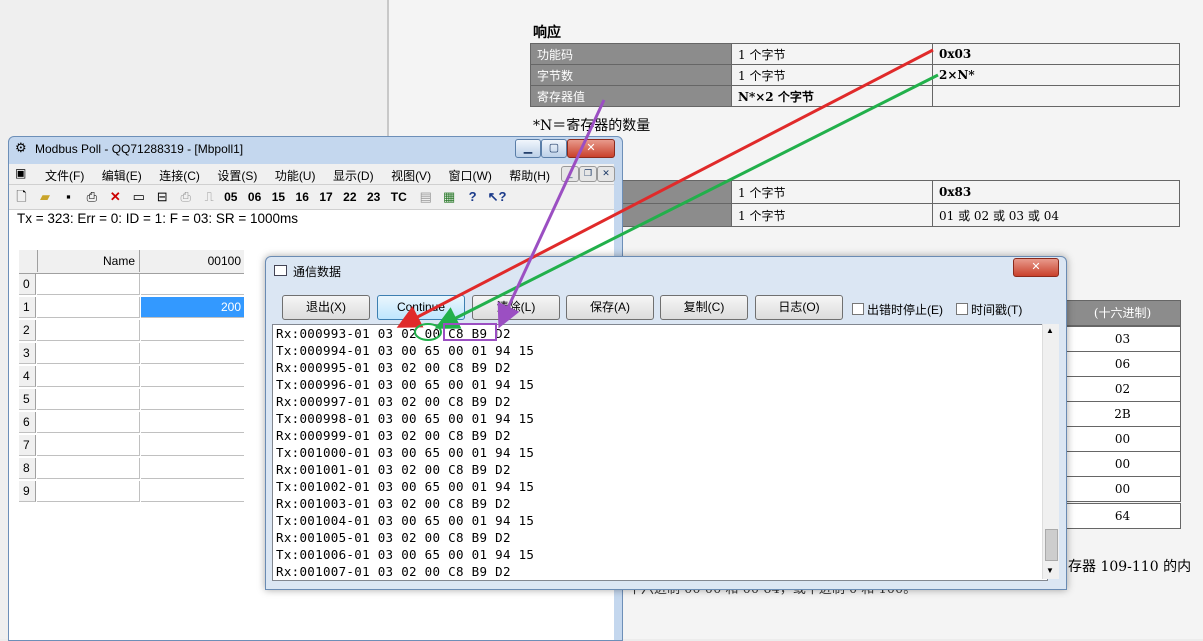 The image size is (1203, 641). I want to click on byte-count-highlight, so click(428, 332).